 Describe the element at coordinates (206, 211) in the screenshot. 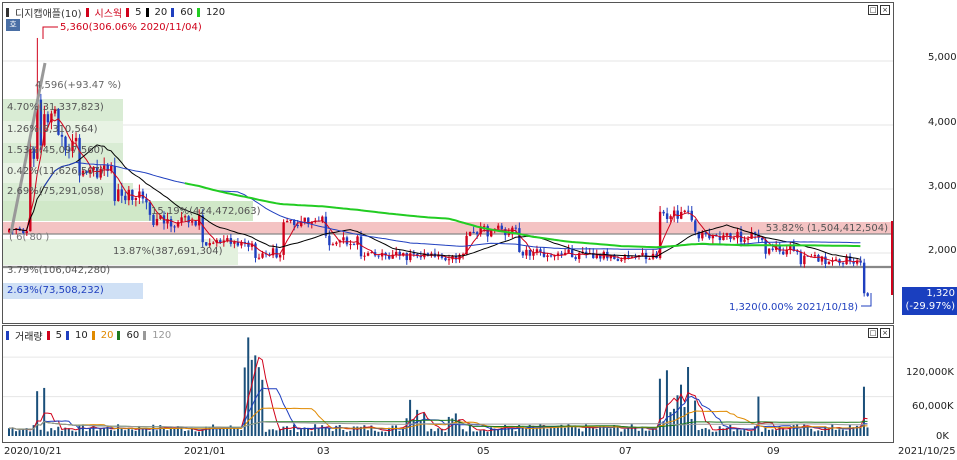

I see `level-annotation: 15.19%(424,472,063)` at that location.